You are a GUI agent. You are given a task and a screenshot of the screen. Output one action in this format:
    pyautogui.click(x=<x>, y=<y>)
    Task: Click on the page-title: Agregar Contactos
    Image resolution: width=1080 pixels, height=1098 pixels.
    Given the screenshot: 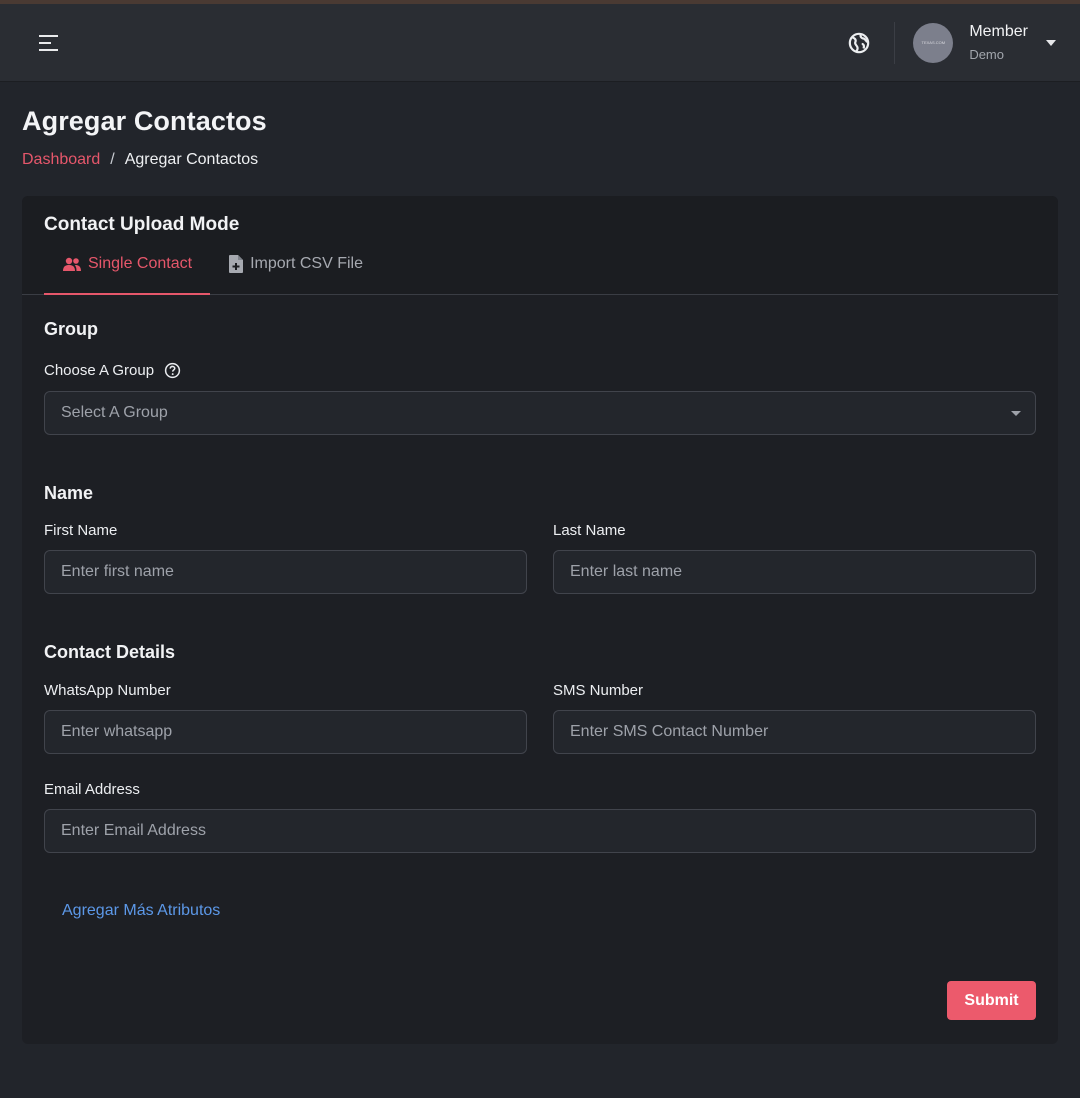 What is the action you would take?
    pyautogui.click(x=144, y=121)
    